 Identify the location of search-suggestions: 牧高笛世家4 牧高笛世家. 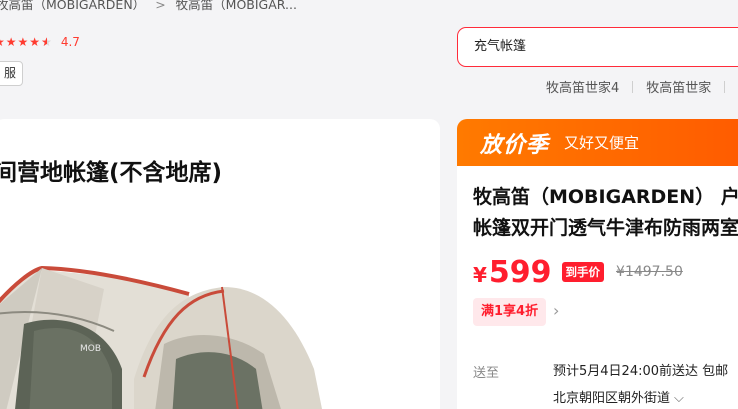
(642, 86).